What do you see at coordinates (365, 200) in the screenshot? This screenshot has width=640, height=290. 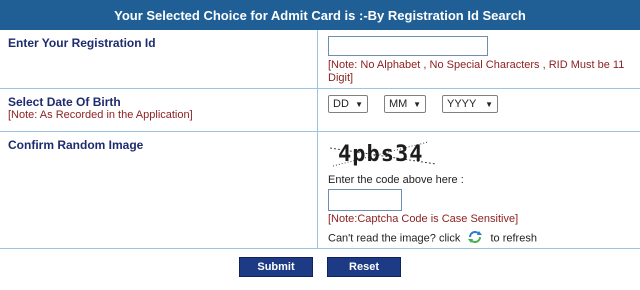 I see `captcha-input` at bounding box center [365, 200].